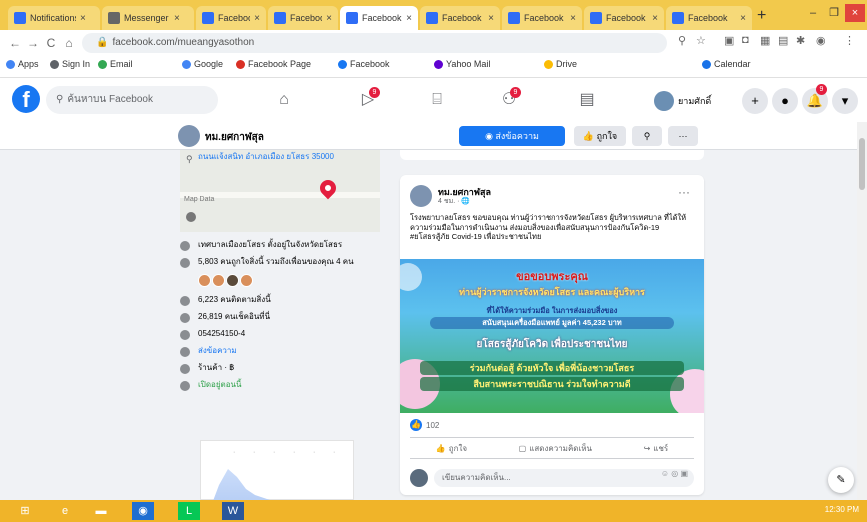 The width and height of the screenshot is (867, 522). Describe the element at coordinates (454, 201) in the screenshot. I see `post-timestamp: 4 ชม. · 🌐` at that location.